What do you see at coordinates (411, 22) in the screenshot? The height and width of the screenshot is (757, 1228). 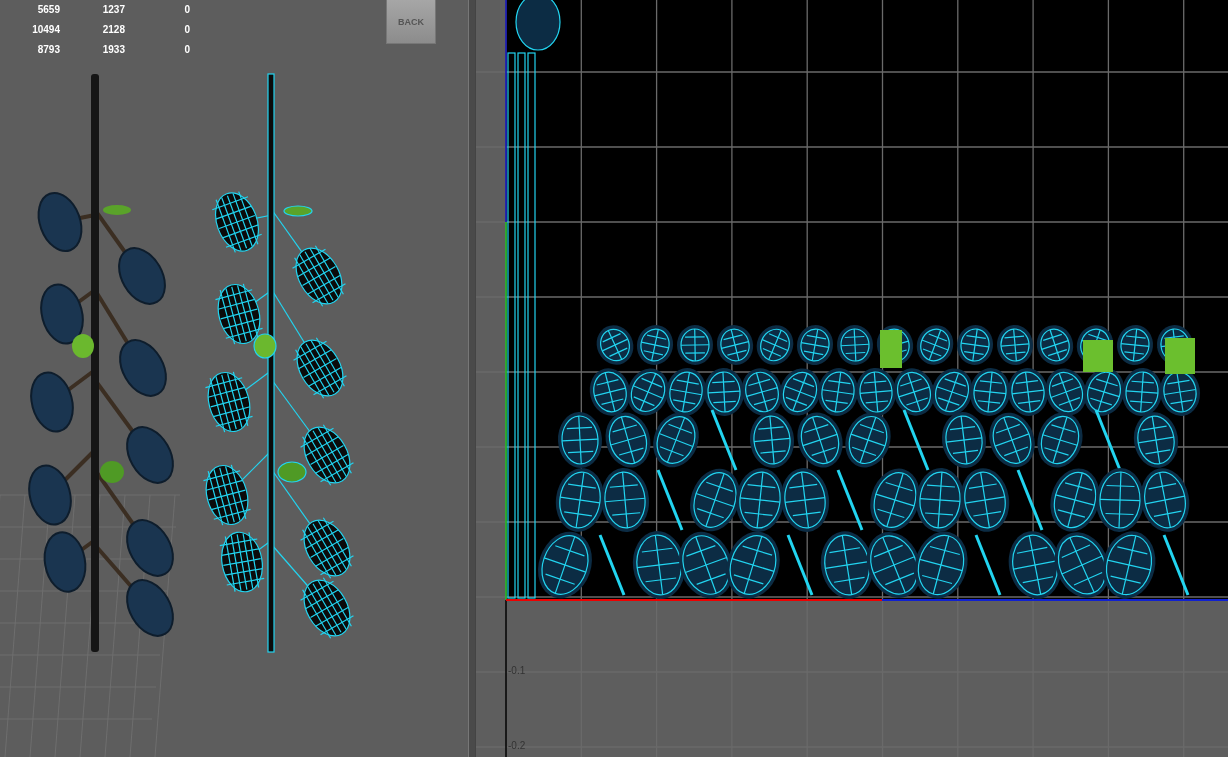 I see `back-button: BACK` at bounding box center [411, 22].